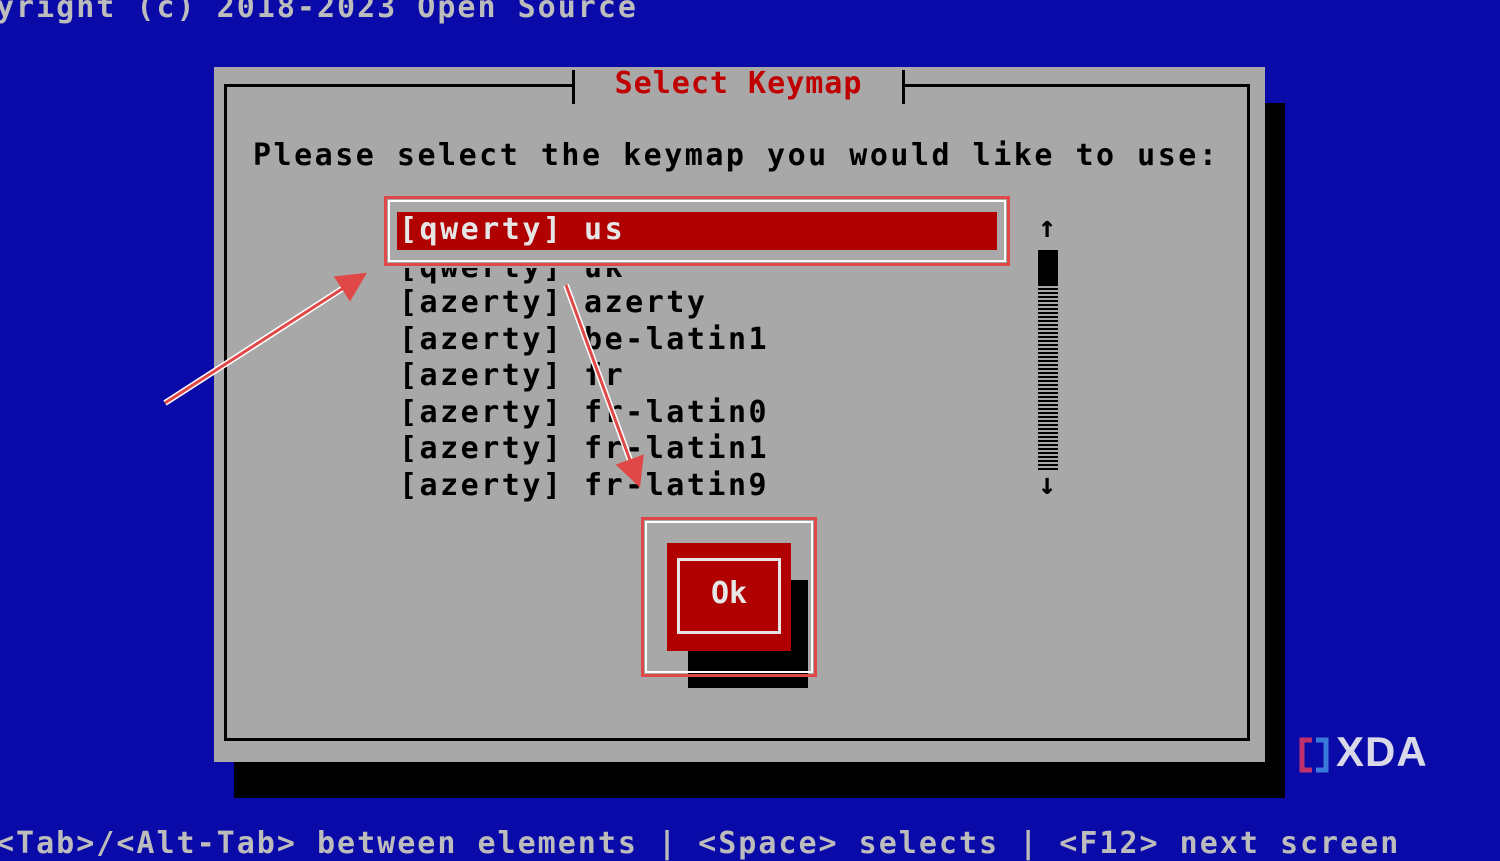 This screenshot has height=861, width=1500. I want to click on annotation-arrows, so click(403, 380).